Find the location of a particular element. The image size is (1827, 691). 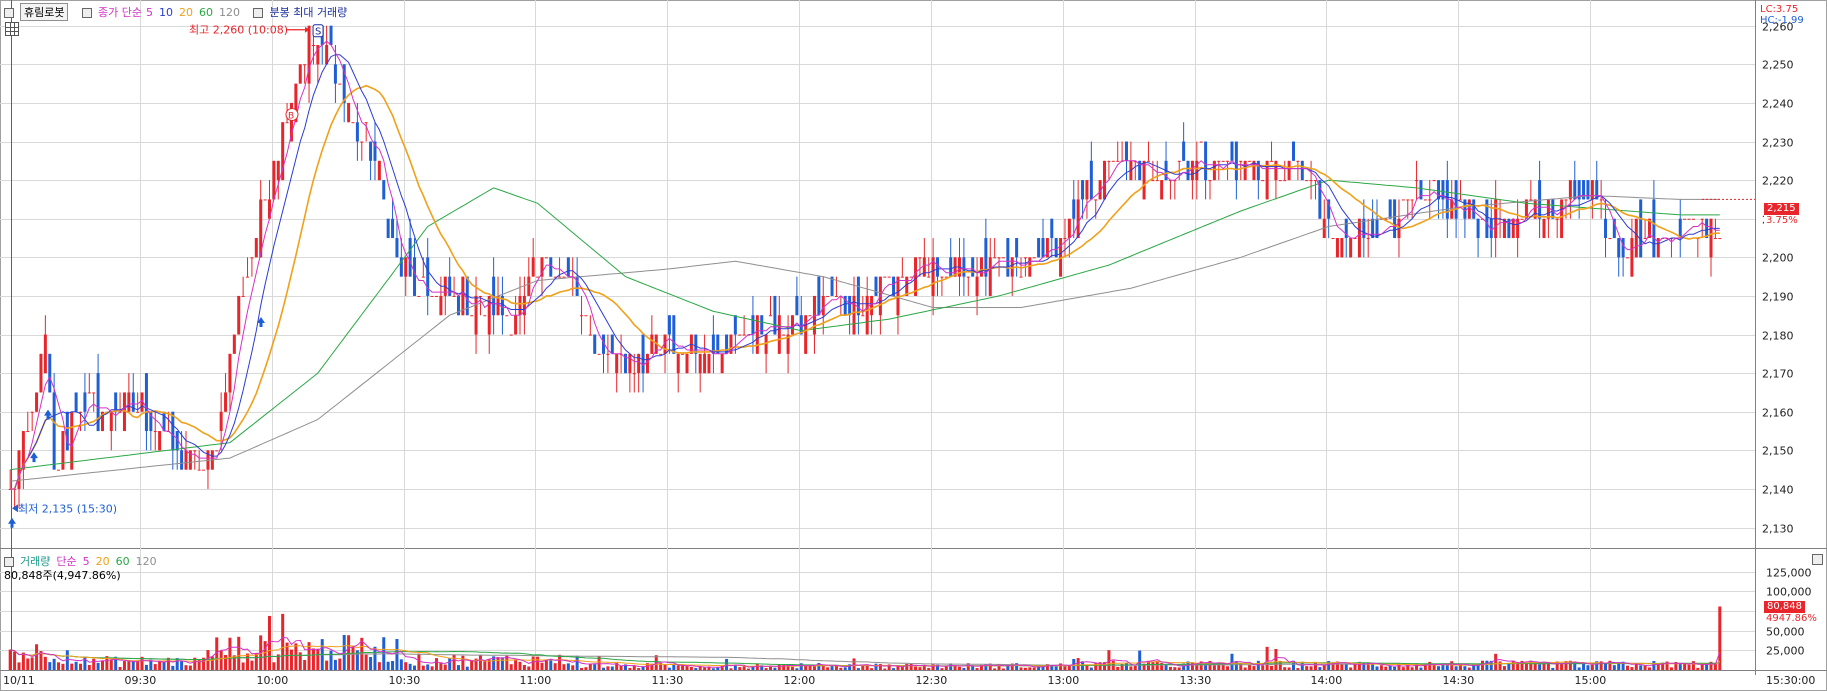

sell-signal-text: S is located at coordinates (318, 32).